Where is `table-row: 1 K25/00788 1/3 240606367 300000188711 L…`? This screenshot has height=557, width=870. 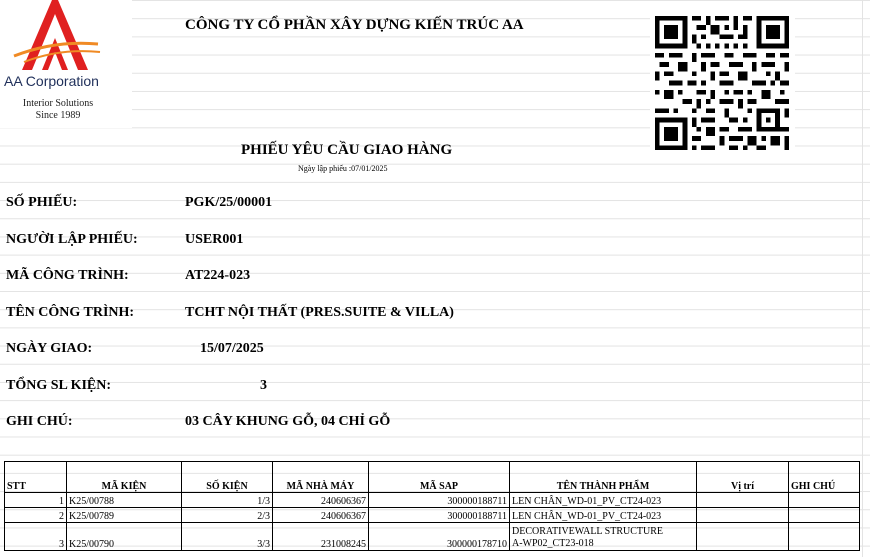 table-row: 1 K25/00788 1/3 240606367 300000188711 L… is located at coordinates (432, 500).